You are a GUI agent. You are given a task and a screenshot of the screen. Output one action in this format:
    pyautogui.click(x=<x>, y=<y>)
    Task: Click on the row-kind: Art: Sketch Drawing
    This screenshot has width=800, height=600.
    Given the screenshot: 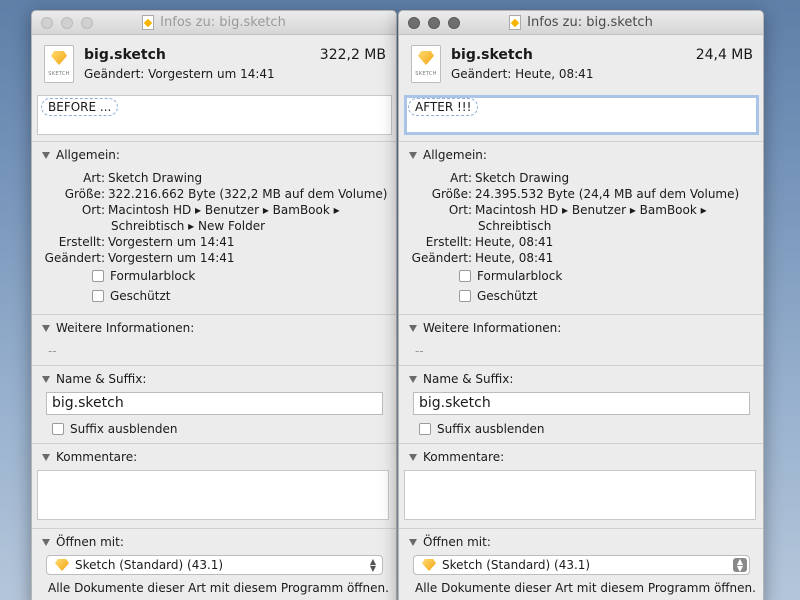 What is the action you would take?
    pyautogui.click(x=214, y=178)
    